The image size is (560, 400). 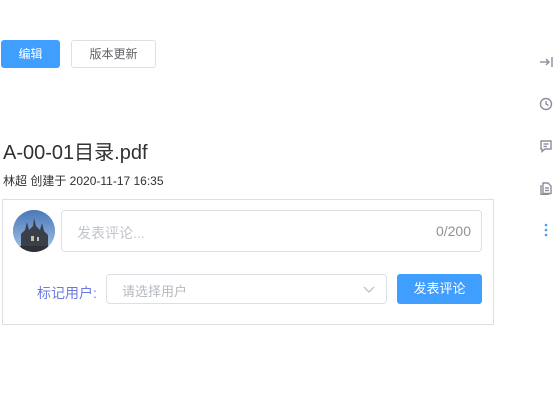 What do you see at coordinates (113, 54) in the screenshot?
I see `version-update-button: 版本更新` at bounding box center [113, 54].